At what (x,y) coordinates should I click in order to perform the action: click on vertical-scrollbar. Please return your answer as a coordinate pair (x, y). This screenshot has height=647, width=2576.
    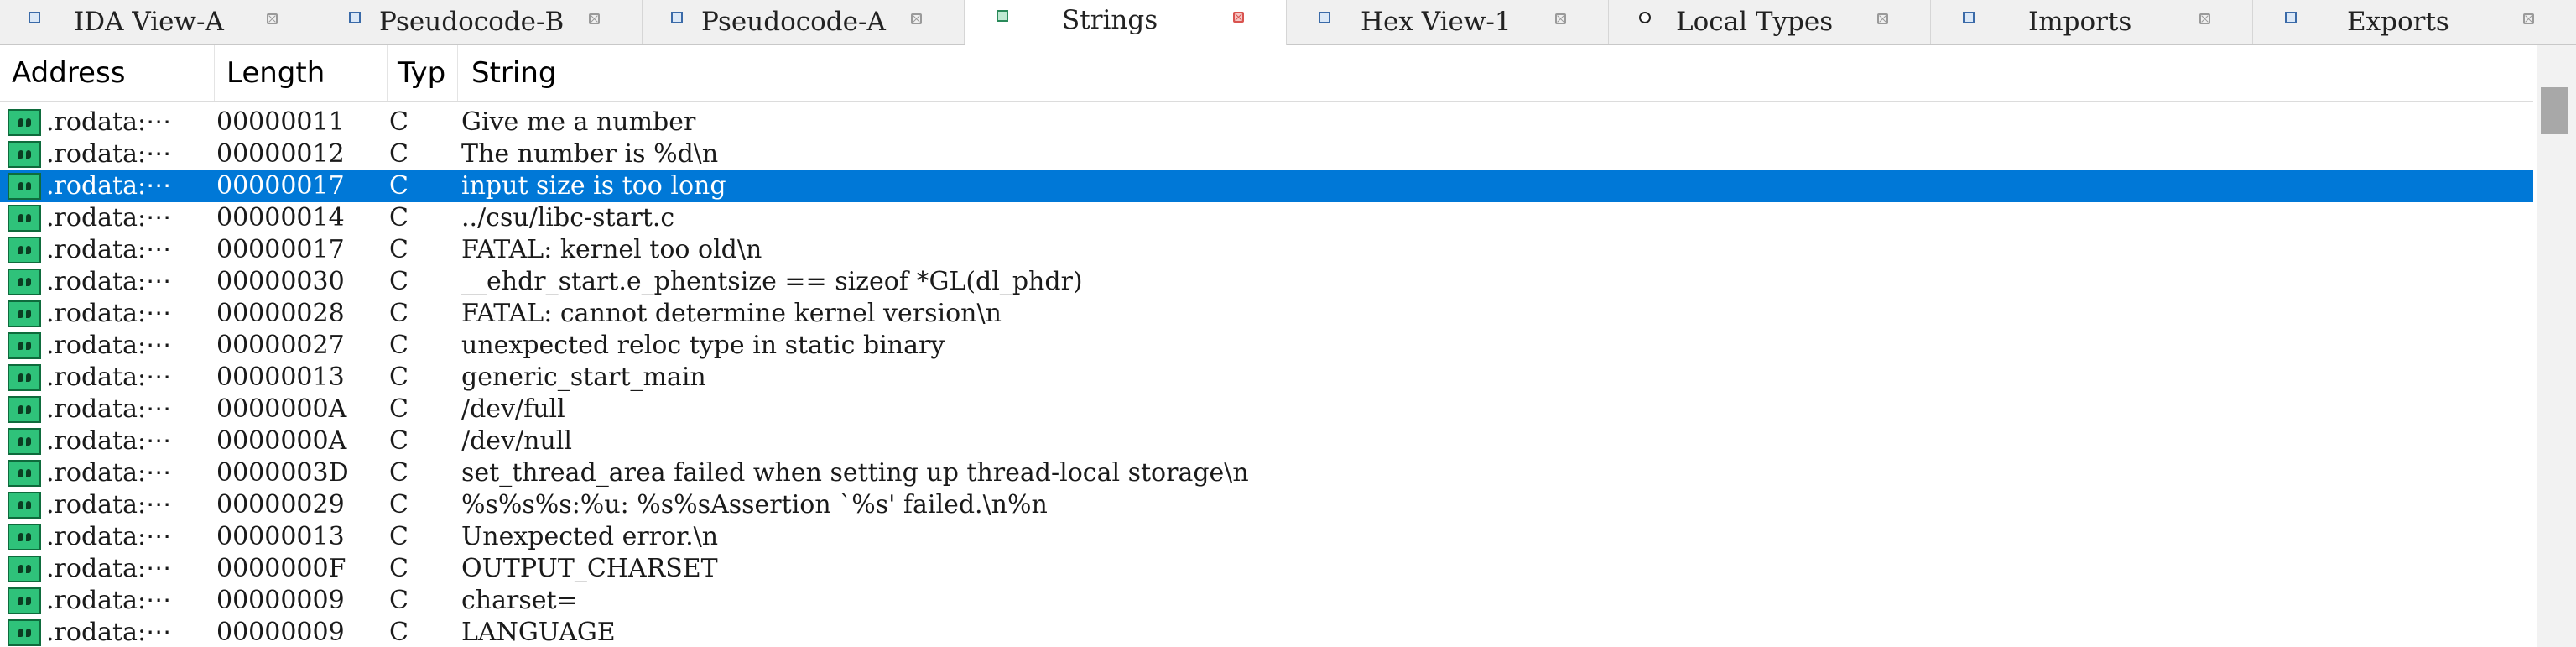
    Looking at the image, I should click on (2556, 346).